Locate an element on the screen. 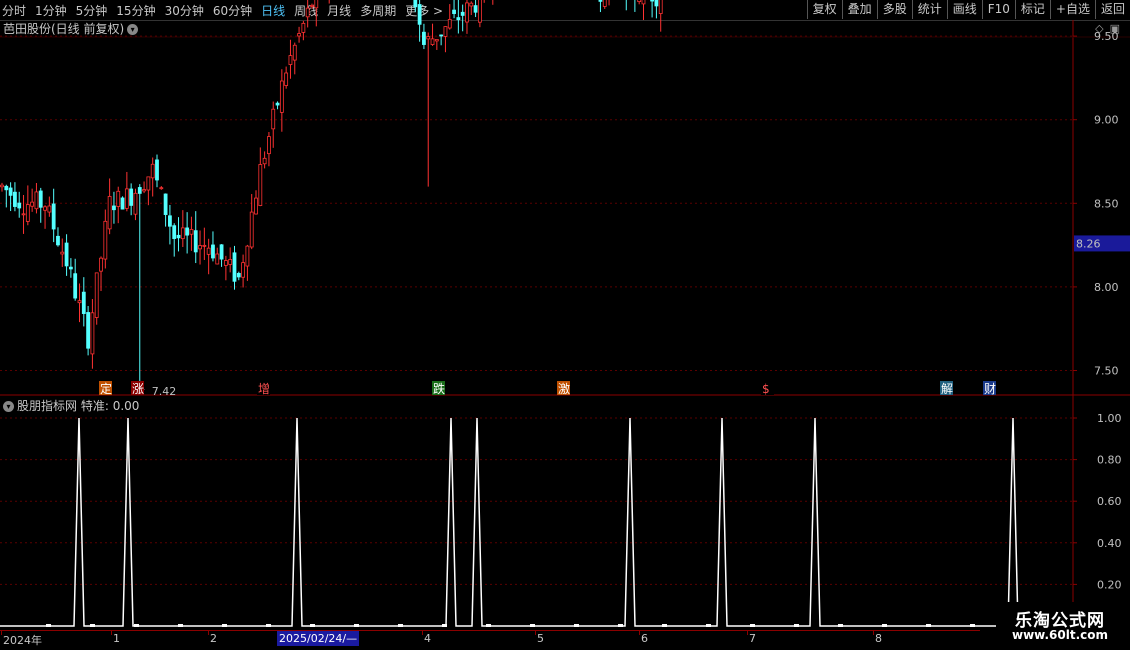  indicator-title: ▾ 股朋指标网 特准: 0.00 is located at coordinates (71, 406).